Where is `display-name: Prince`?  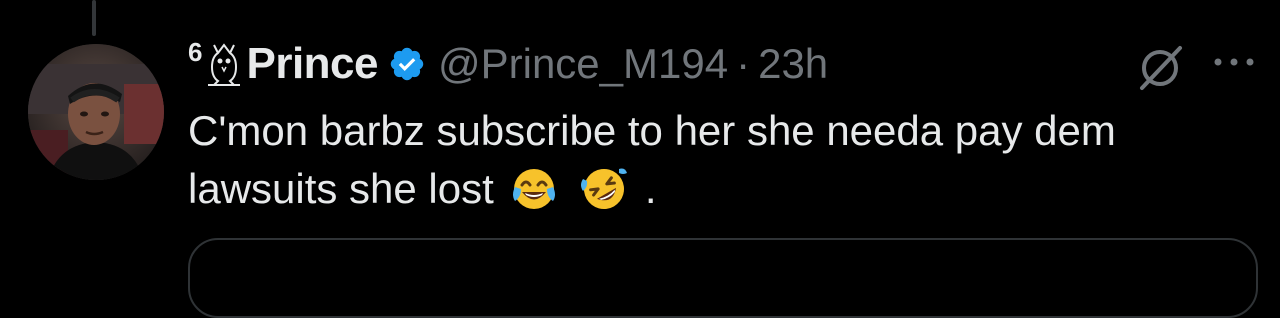
display-name: Prince is located at coordinates (312, 64).